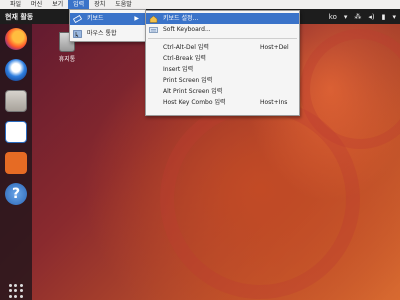  What do you see at coordinates (16, 291) in the screenshot?
I see `show-applications-icon` at bounding box center [16, 291].